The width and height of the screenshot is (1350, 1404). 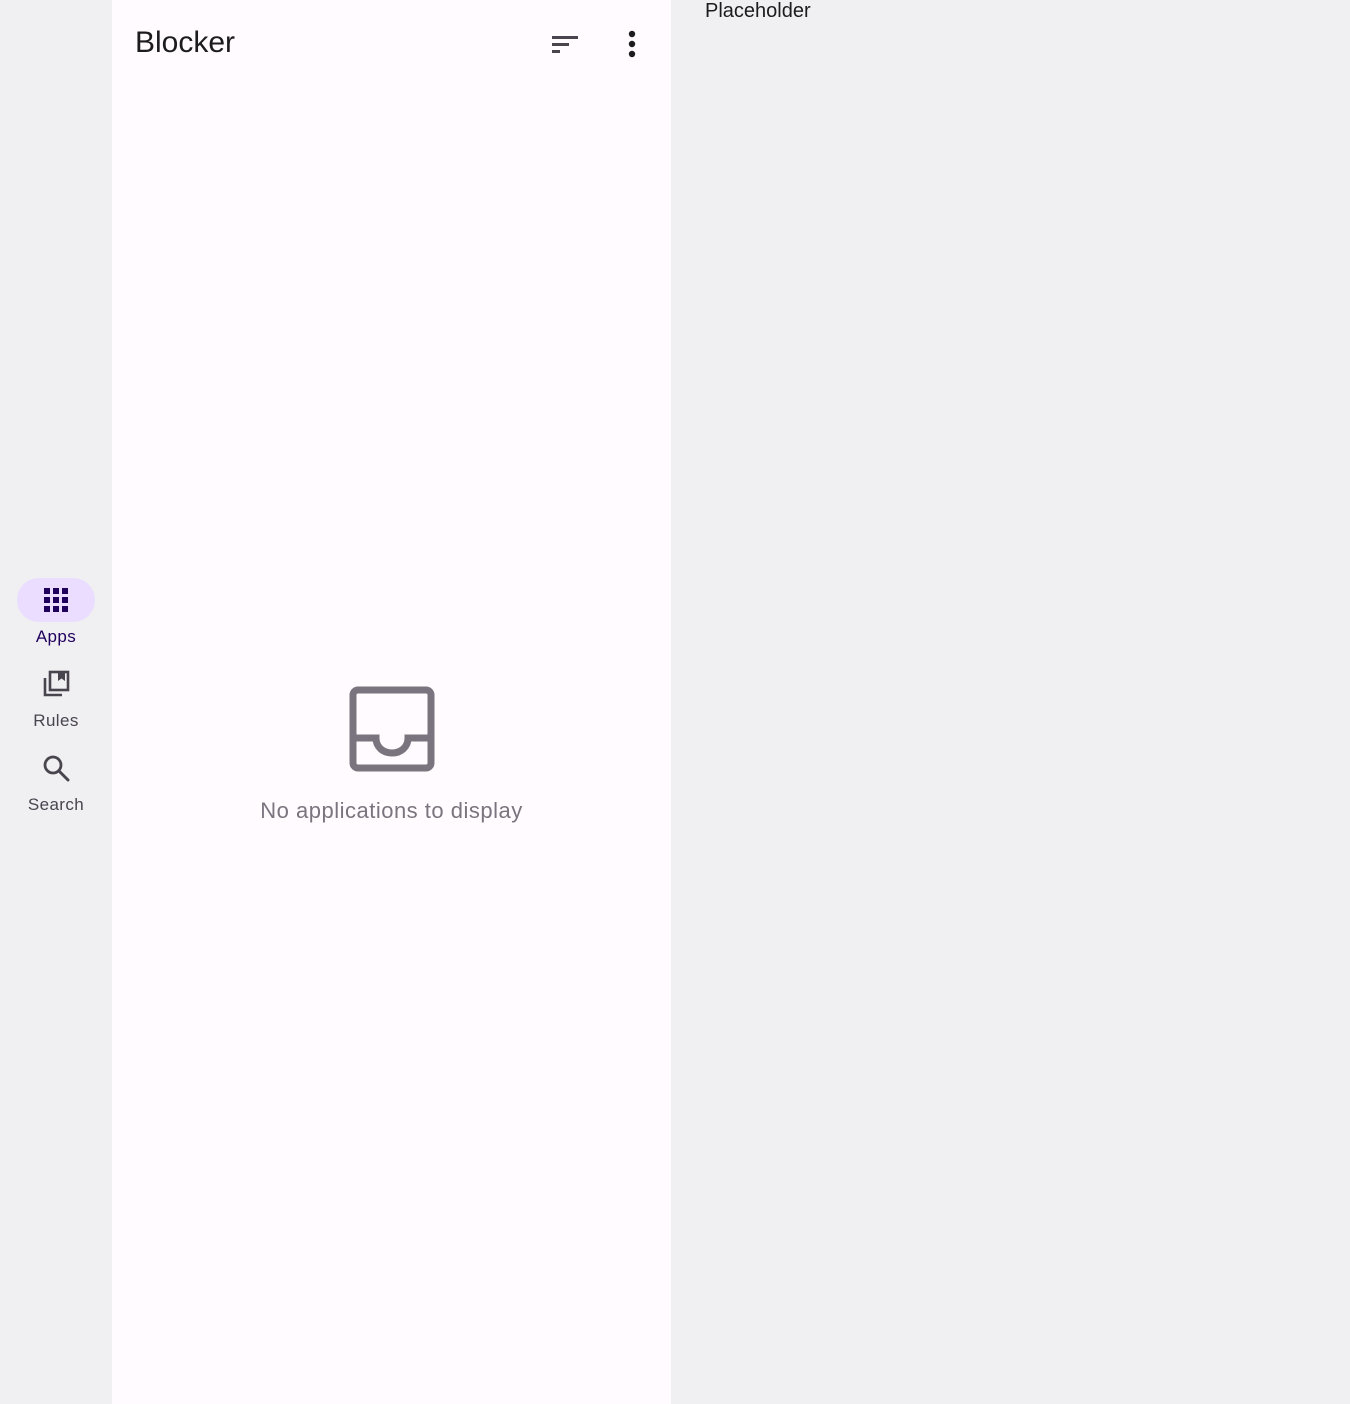 What do you see at coordinates (56, 636) in the screenshot?
I see `nav-label-apps: Apps` at bounding box center [56, 636].